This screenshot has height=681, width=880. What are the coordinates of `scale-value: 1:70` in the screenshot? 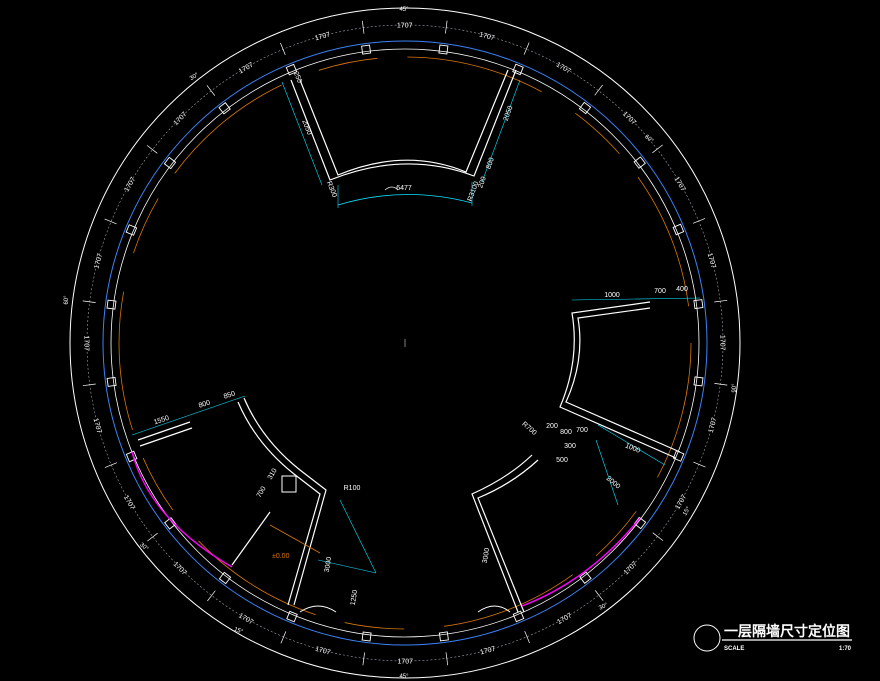 It's located at (845, 649).